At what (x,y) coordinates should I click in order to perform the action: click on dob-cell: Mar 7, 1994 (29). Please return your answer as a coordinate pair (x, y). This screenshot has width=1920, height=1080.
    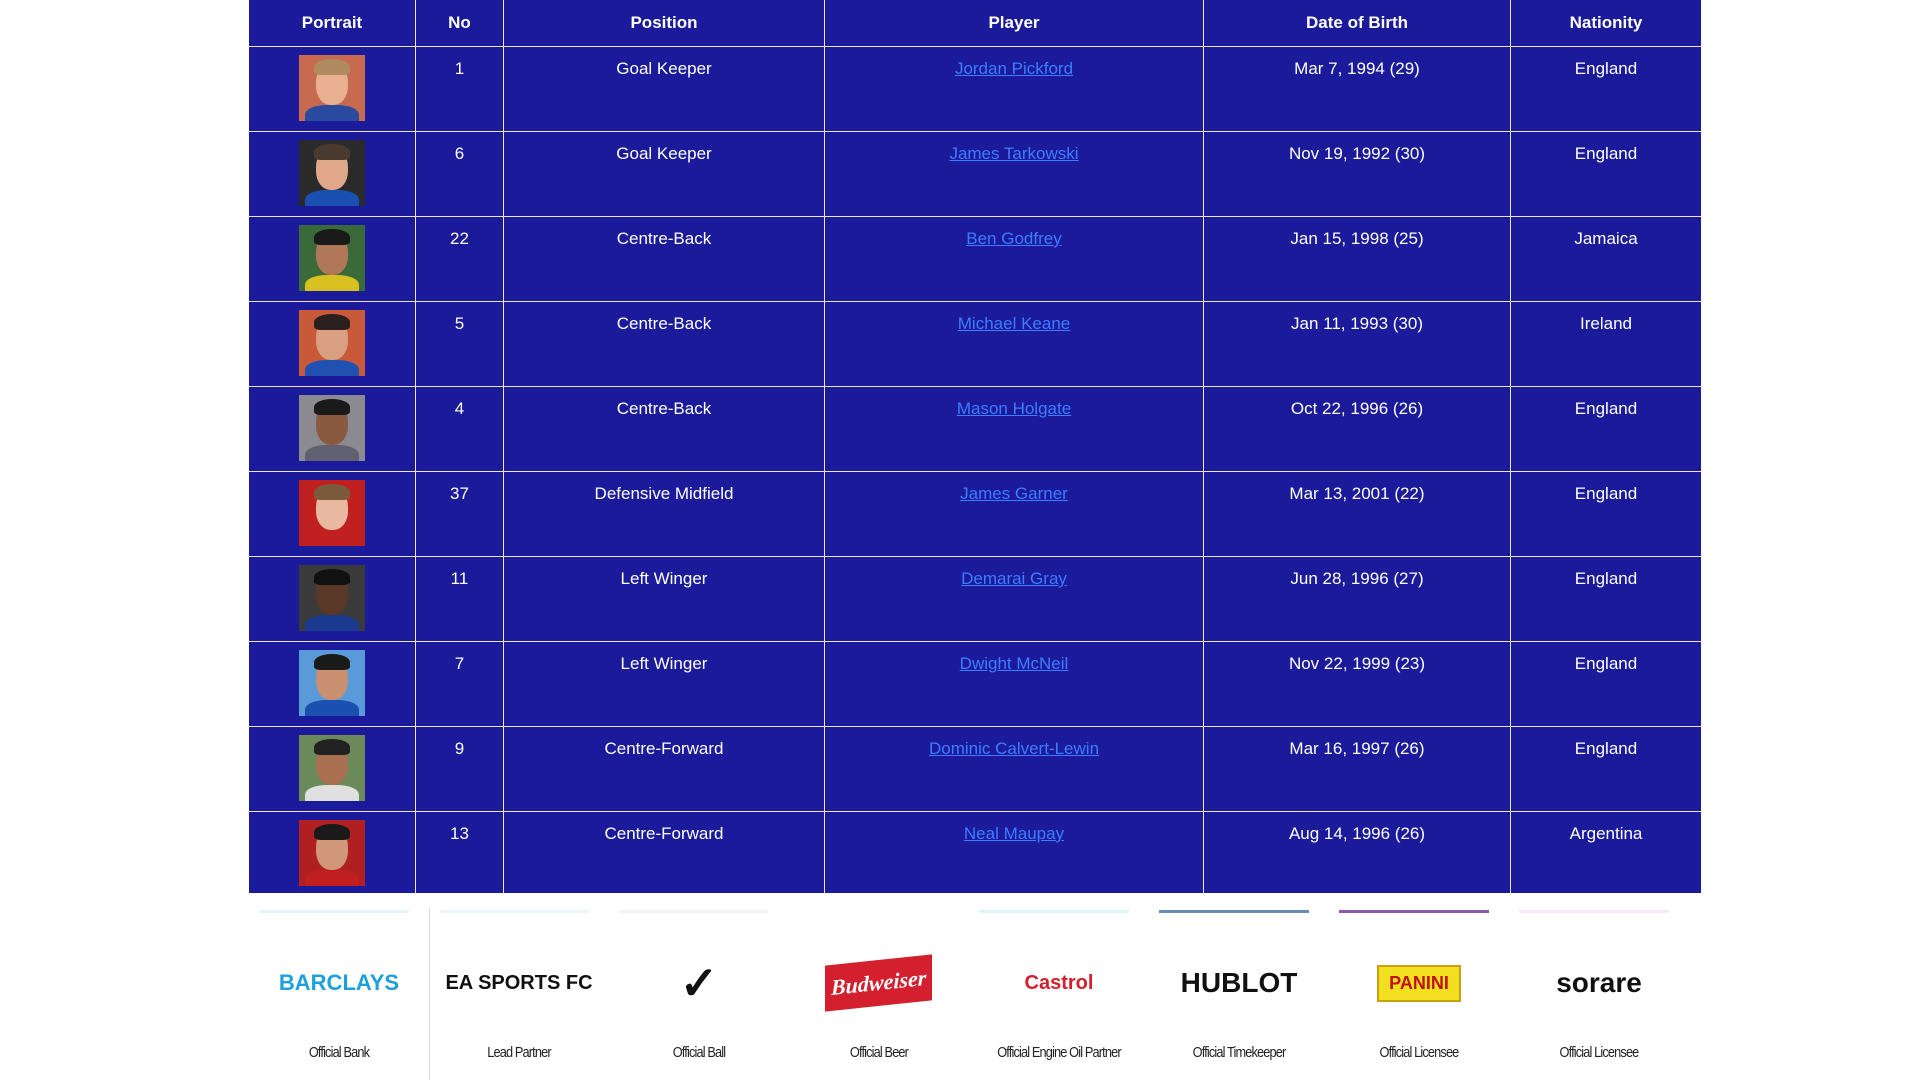
    Looking at the image, I should click on (1357, 89).